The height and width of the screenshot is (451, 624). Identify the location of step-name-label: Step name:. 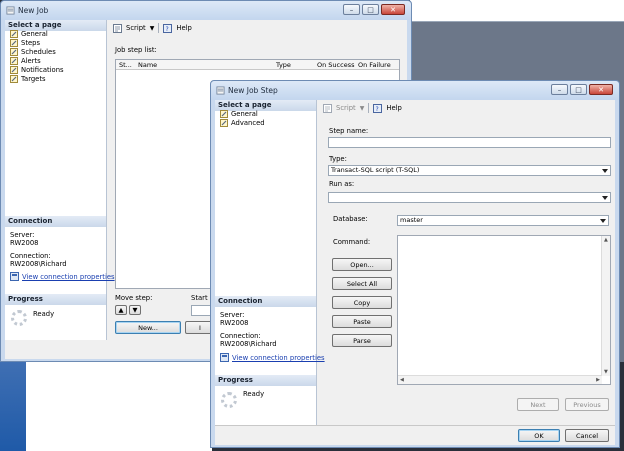
(349, 131).